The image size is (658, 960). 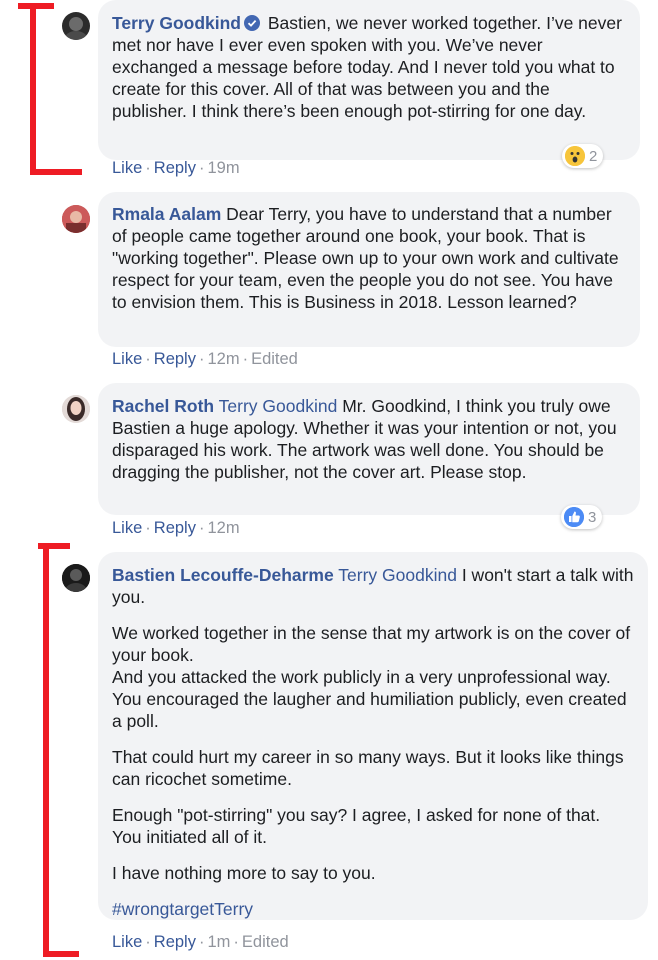 I want to click on avatar-terry-icon, so click(x=76, y=28).